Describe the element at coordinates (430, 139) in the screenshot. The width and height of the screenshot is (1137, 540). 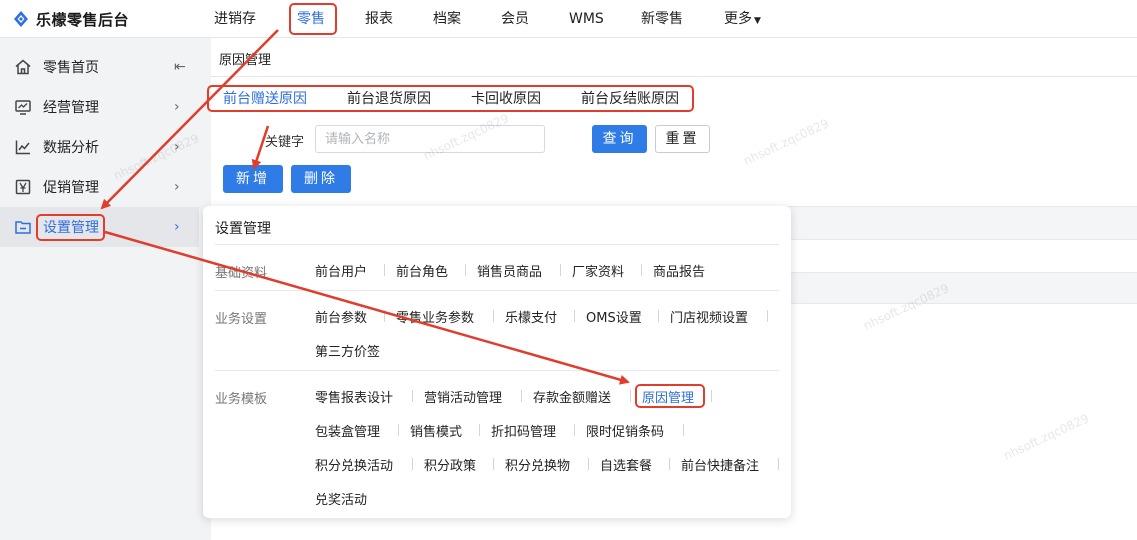
I see `keyword-input` at that location.